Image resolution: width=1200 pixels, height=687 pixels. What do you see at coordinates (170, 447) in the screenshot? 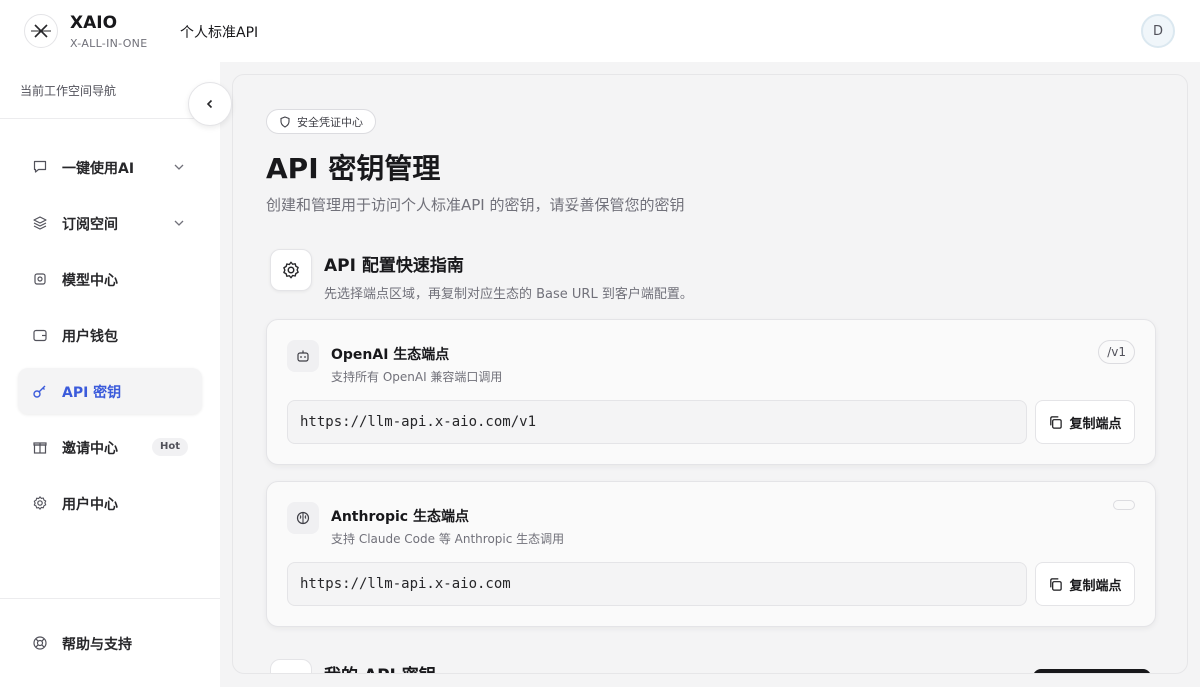
I see `hot-badge: Hot` at bounding box center [170, 447].